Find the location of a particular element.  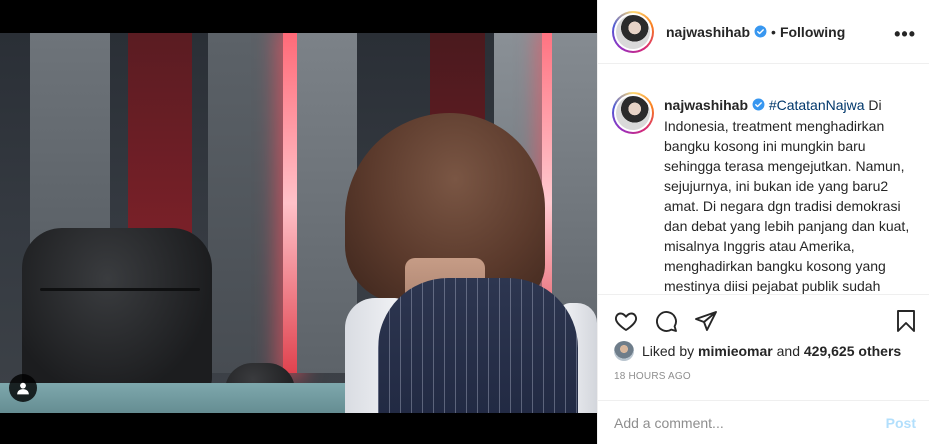

comment-icon is located at coordinates (666, 323).